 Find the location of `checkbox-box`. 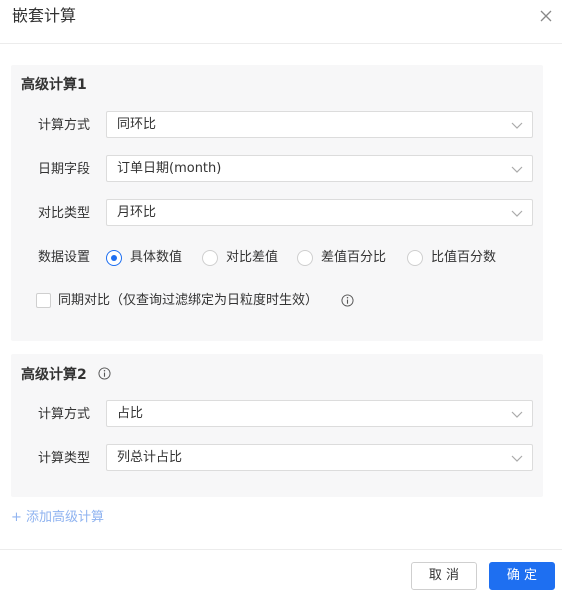

checkbox-box is located at coordinates (43, 300).